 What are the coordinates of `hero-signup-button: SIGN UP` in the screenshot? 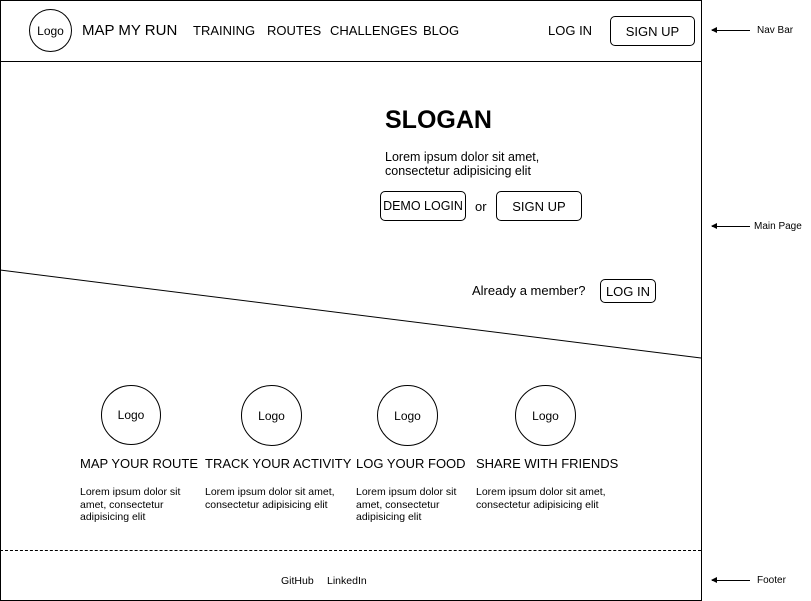 It's located at (539, 206).